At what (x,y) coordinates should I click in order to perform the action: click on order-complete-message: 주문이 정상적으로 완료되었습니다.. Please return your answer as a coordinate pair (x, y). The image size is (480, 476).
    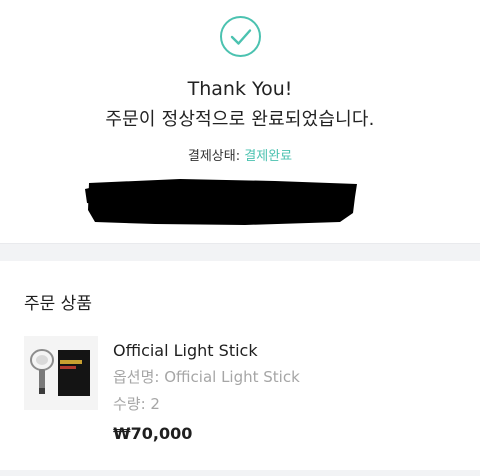
    Looking at the image, I should click on (240, 119).